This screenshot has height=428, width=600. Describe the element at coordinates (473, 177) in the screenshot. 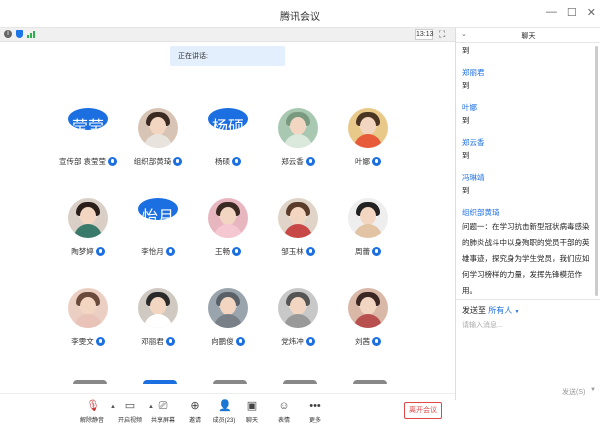

I see `chat-sender: 冯琳靖` at that location.